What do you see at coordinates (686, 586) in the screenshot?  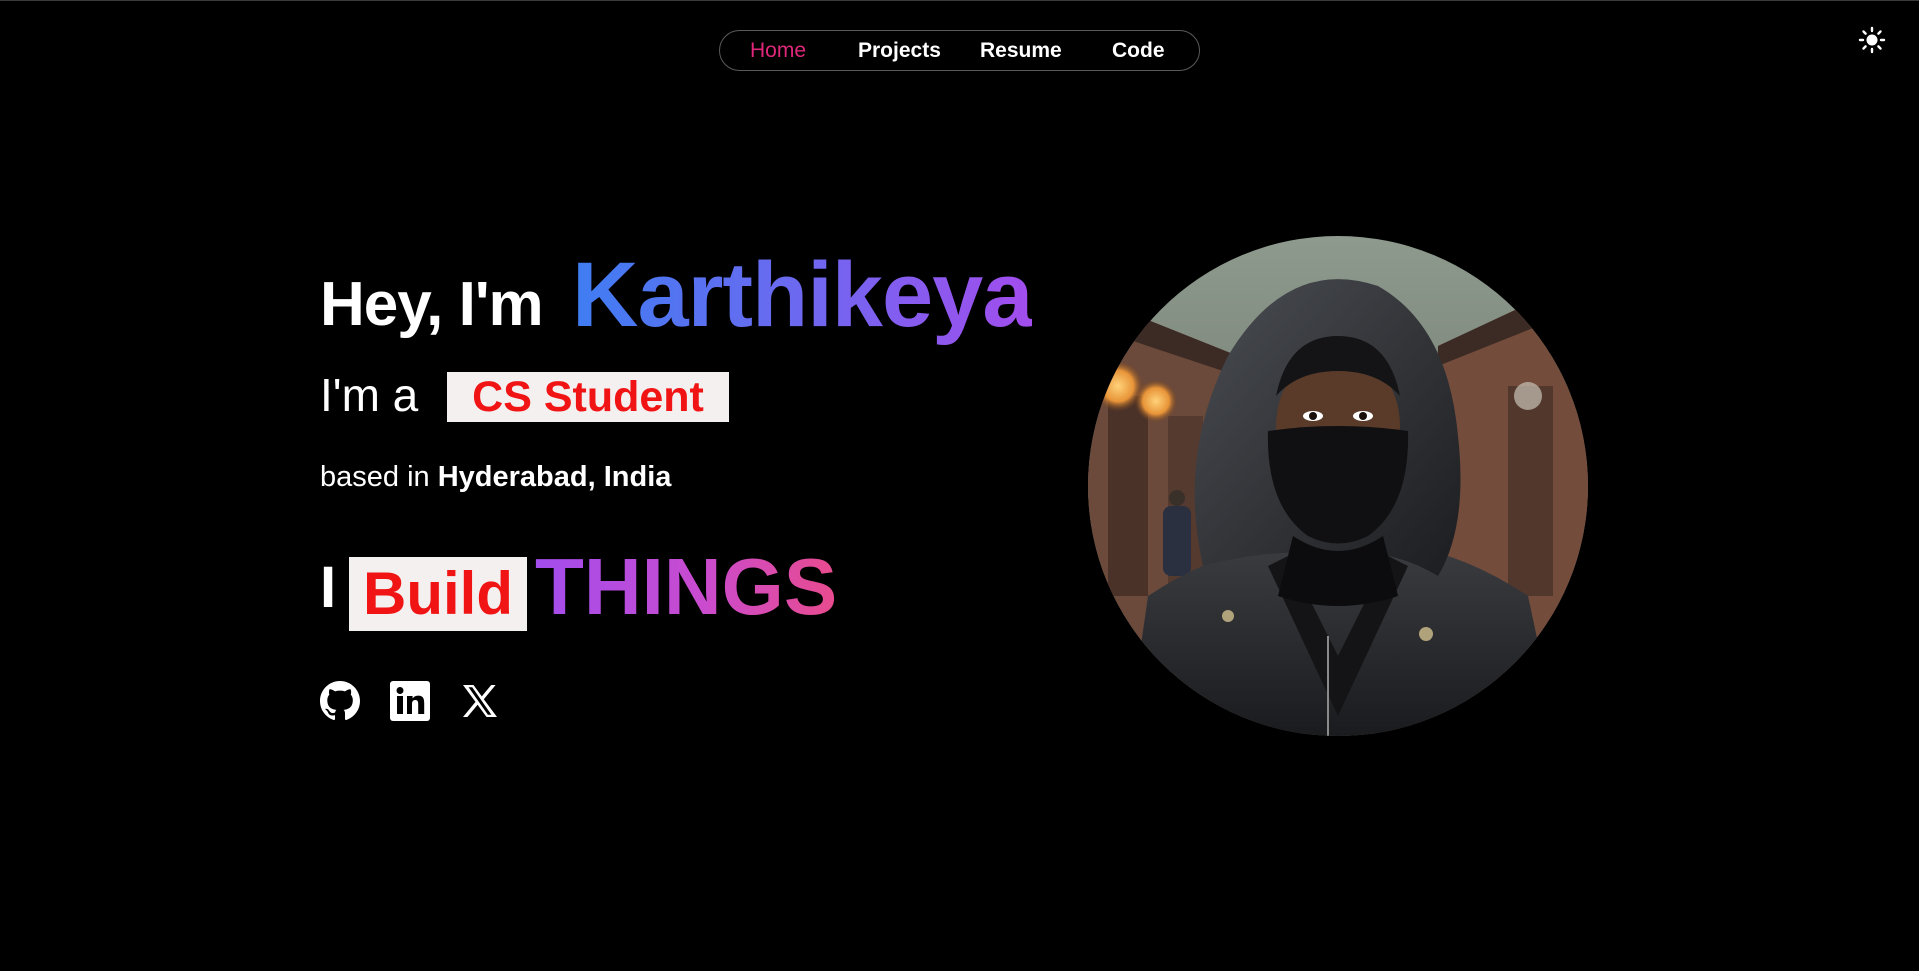 I see `build-suffix: THINGS` at bounding box center [686, 586].